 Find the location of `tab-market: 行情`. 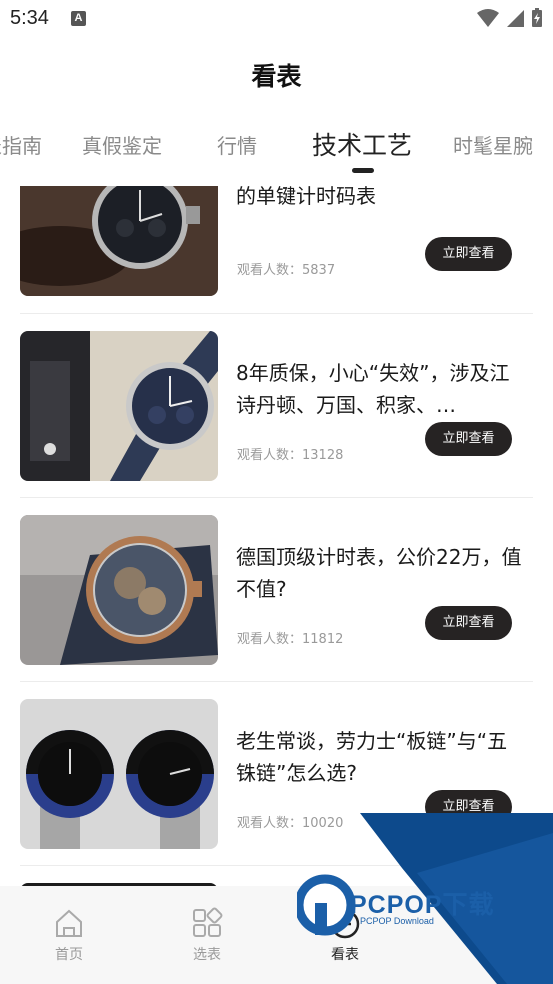

tab-market: 行情 is located at coordinates (237, 144).